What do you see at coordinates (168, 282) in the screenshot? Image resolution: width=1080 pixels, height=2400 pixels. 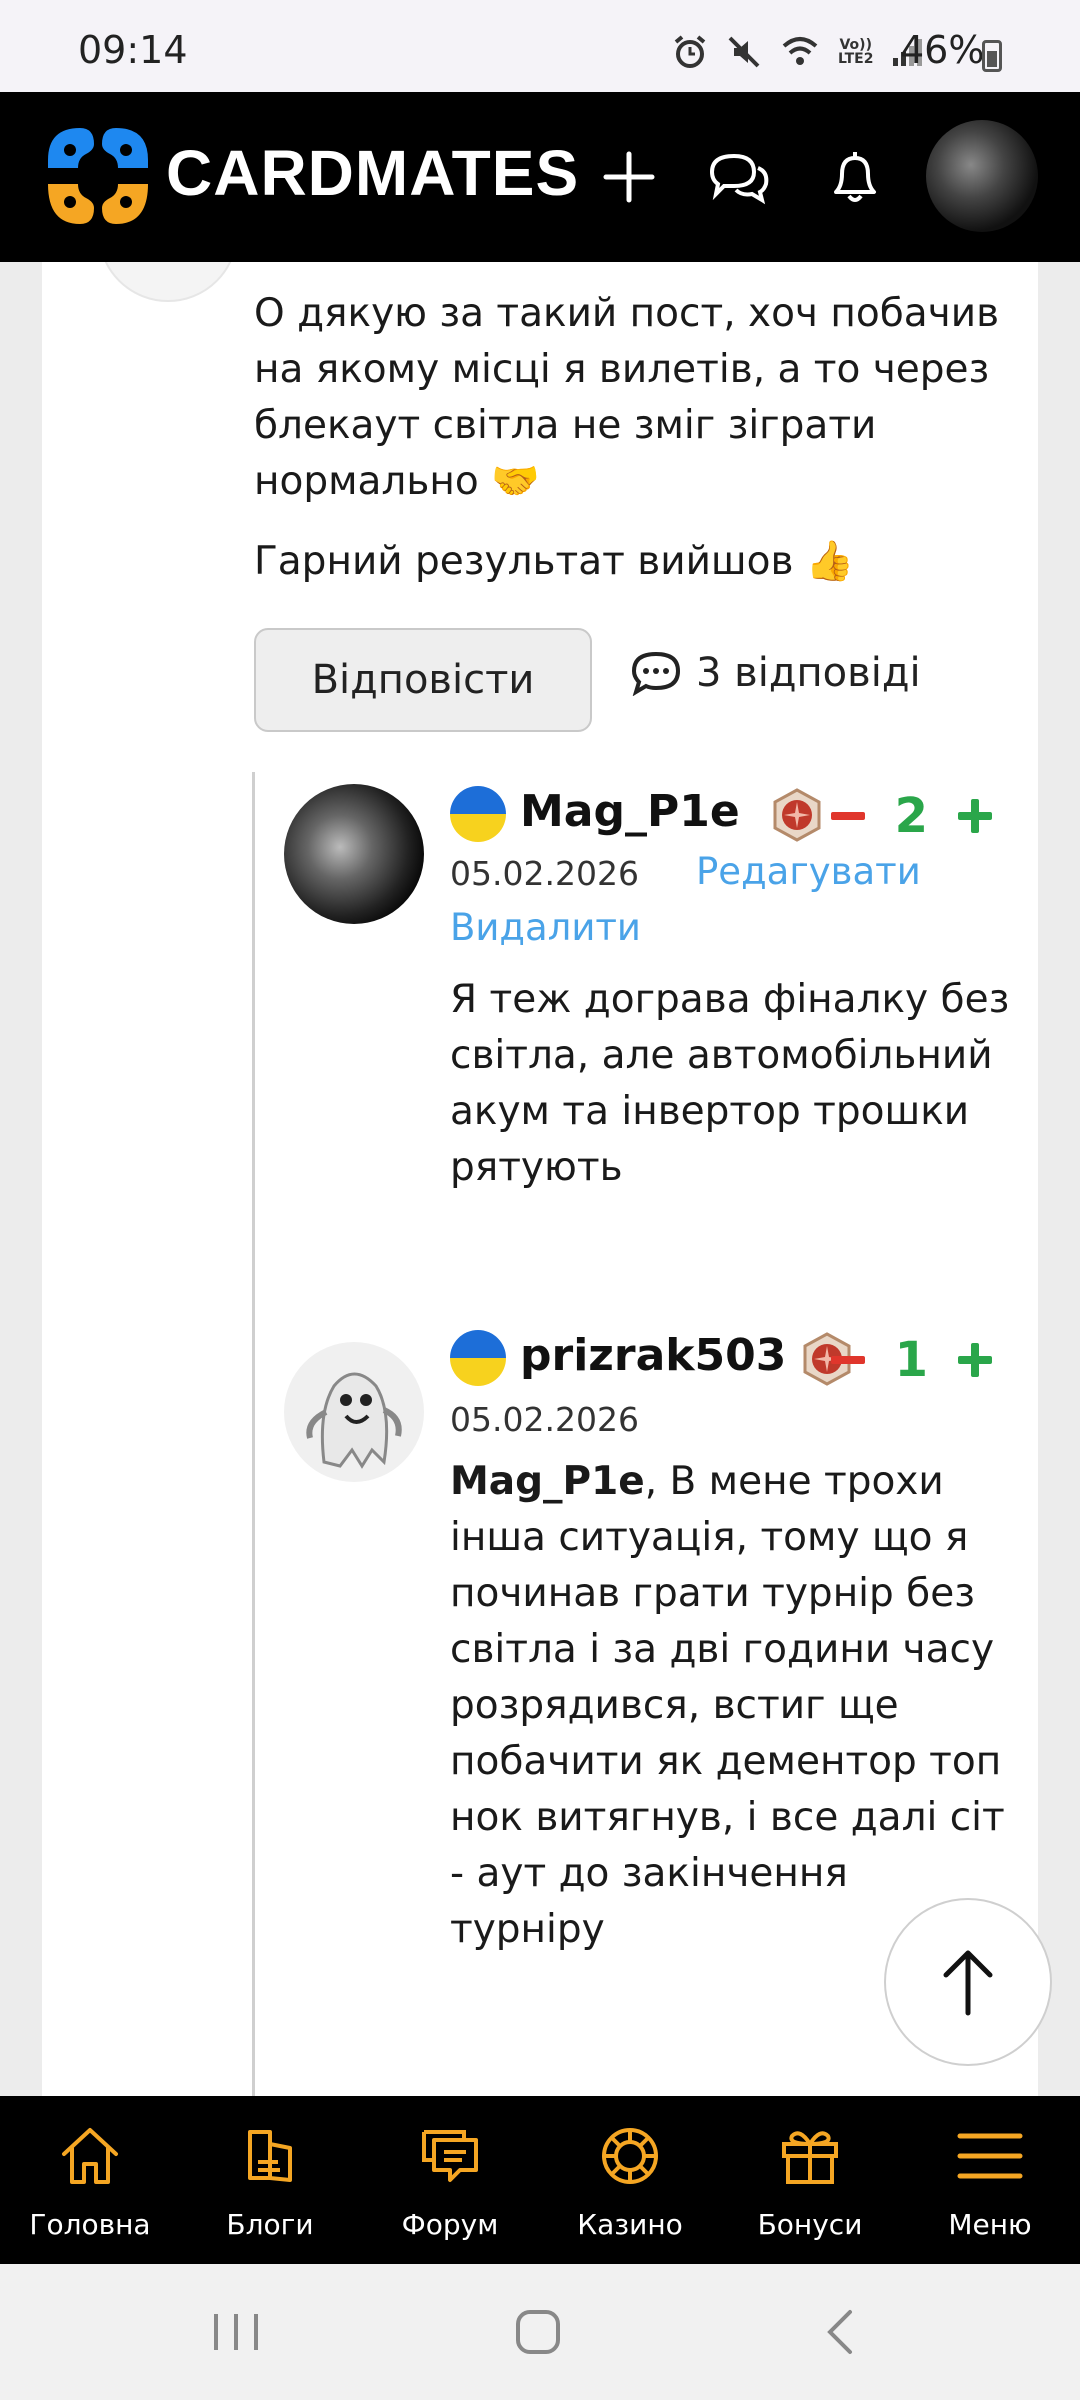 I see `post-author-avatar` at bounding box center [168, 282].